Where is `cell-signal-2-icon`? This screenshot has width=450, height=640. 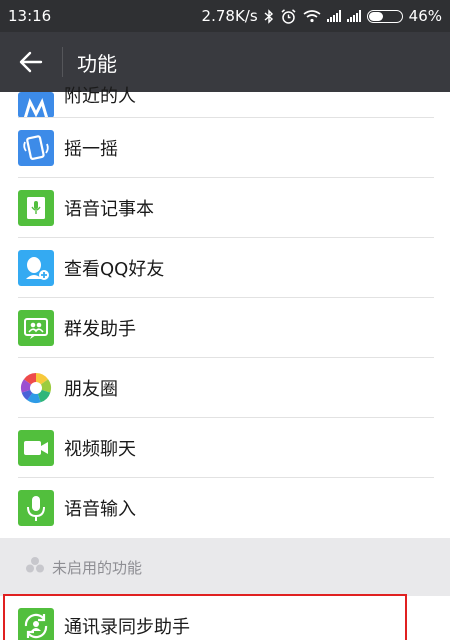
cell-signal-2-icon is located at coordinates (353, 16).